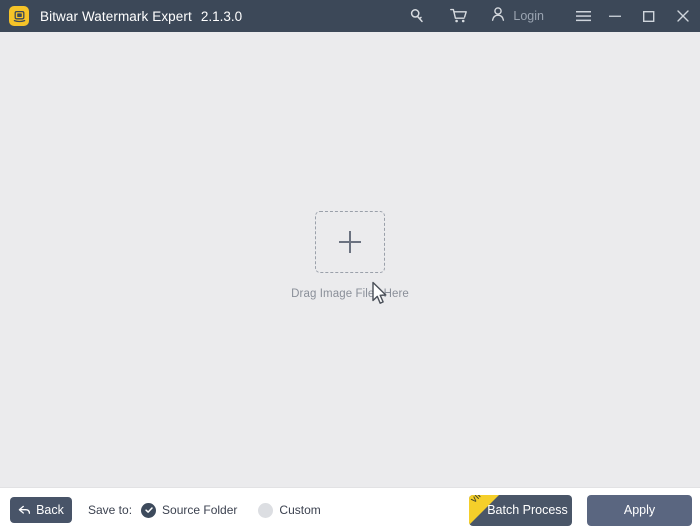 This screenshot has width=700, height=532. I want to click on radio-source-folder-label: Source Folder, so click(200, 510).